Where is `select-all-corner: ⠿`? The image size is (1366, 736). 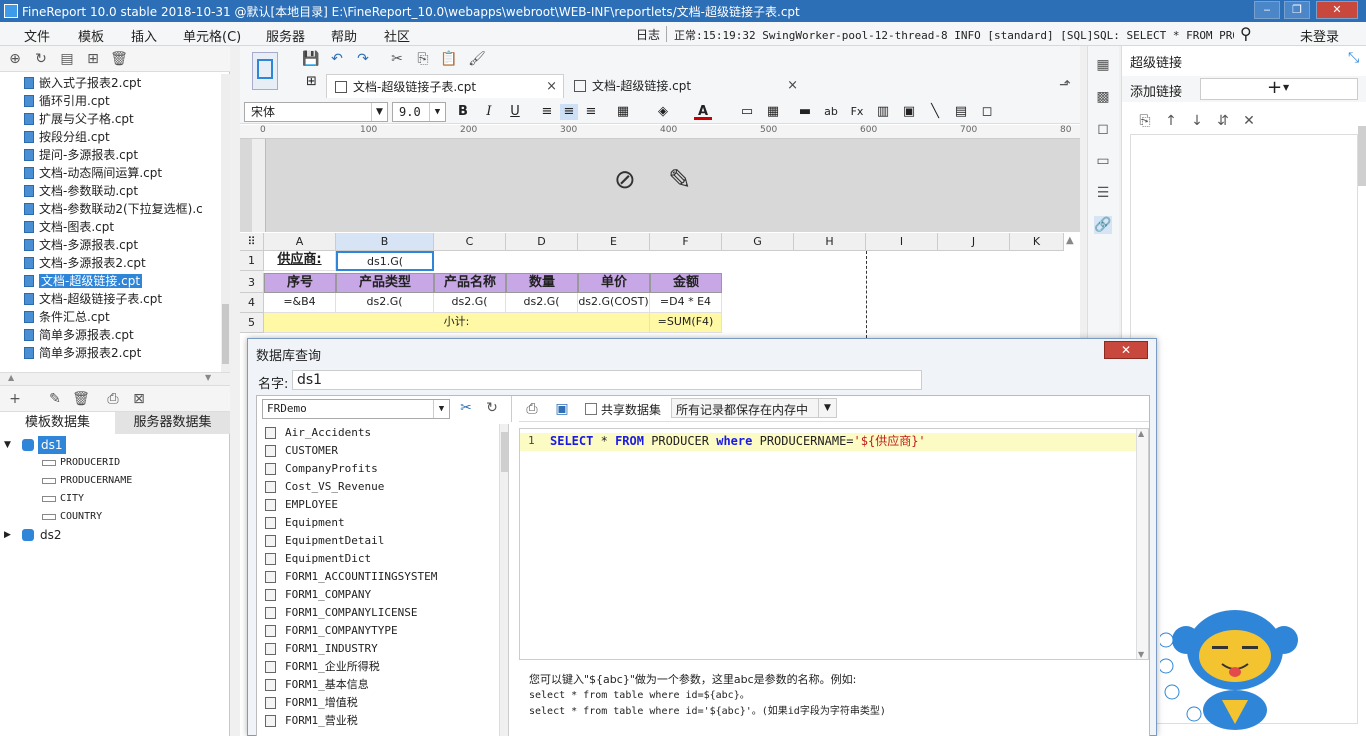
select-all-corner: ⠿ is located at coordinates (252, 242).